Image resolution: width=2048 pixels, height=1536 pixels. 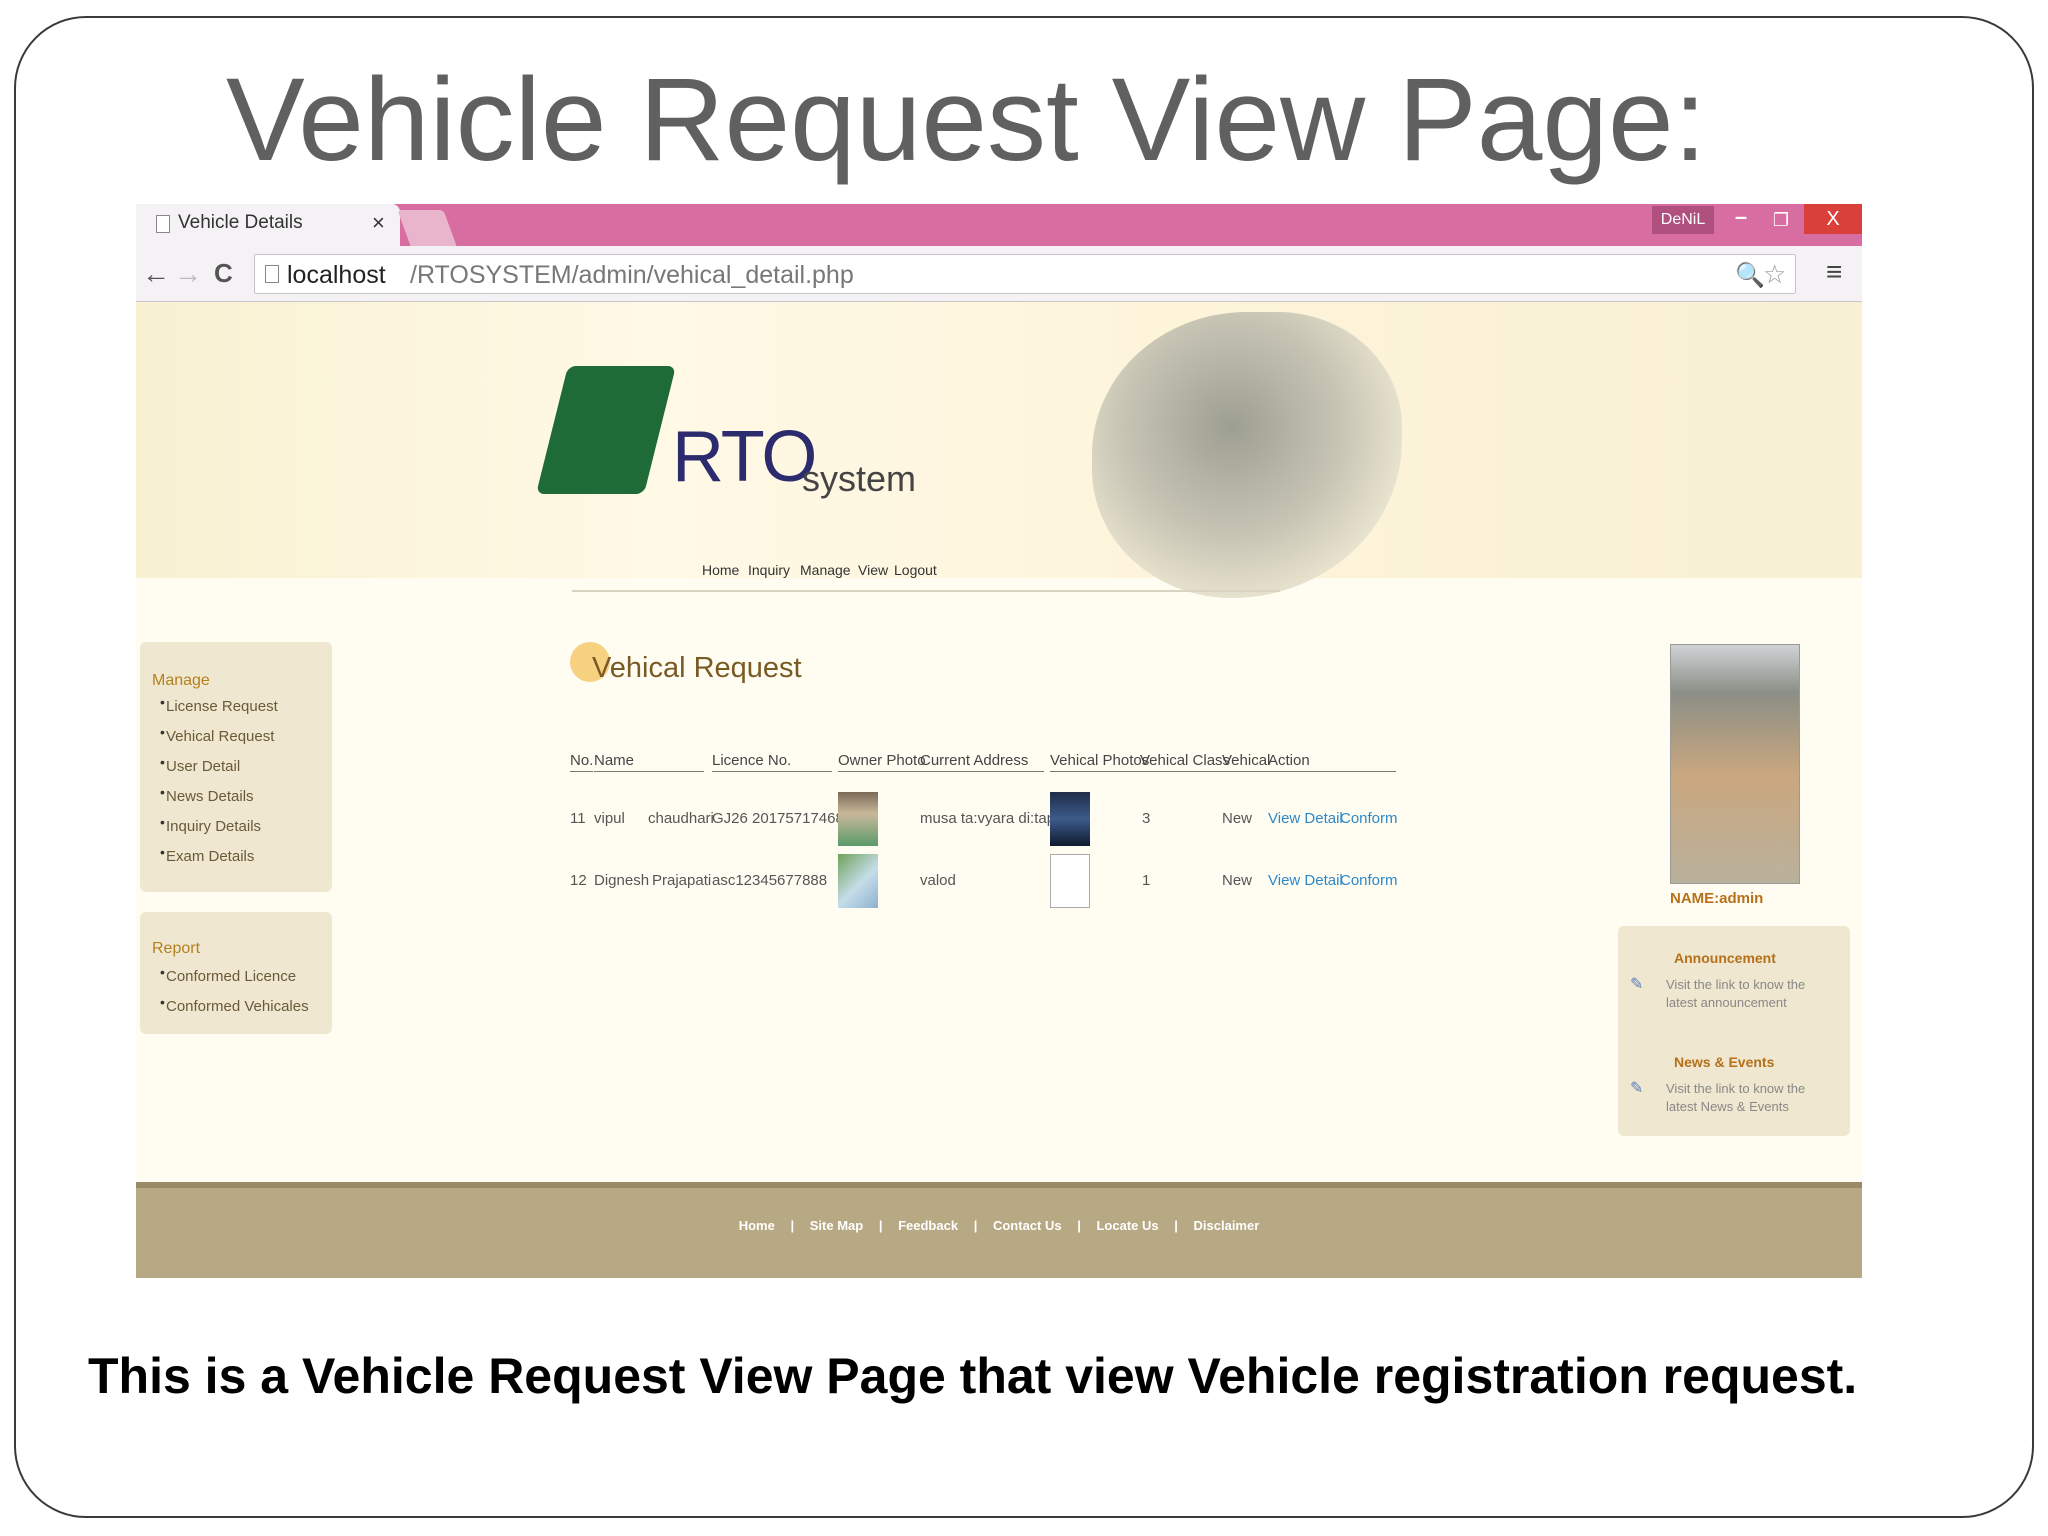 I want to click on footer-link-locate-us: Locate Us, so click(x=1127, y=1225).